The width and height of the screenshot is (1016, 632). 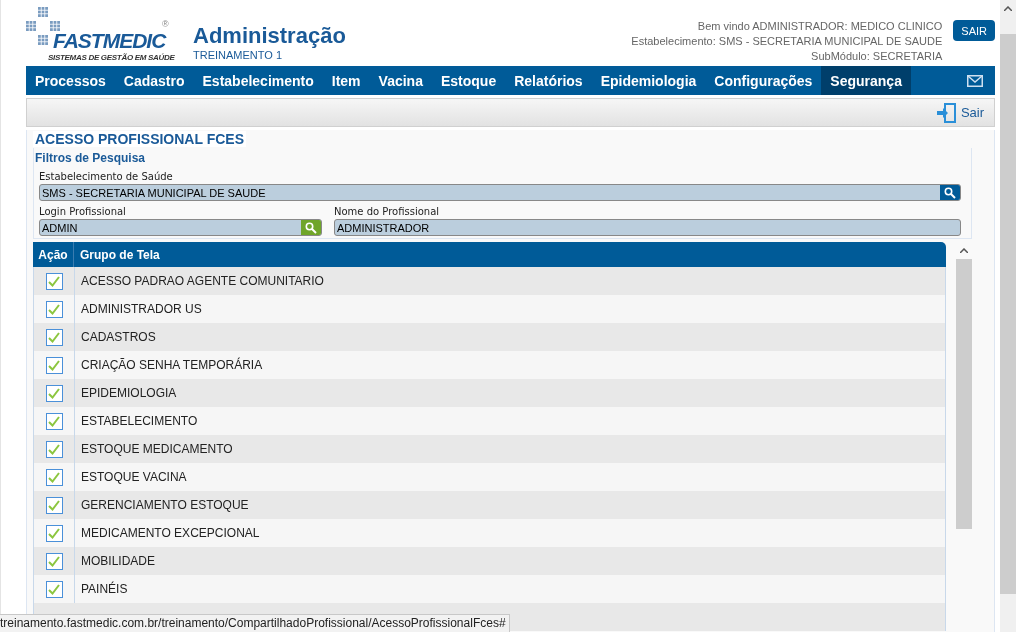 What do you see at coordinates (975, 80) in the screenshot?
I see `mail-icon` at bounding box center [975, 80].